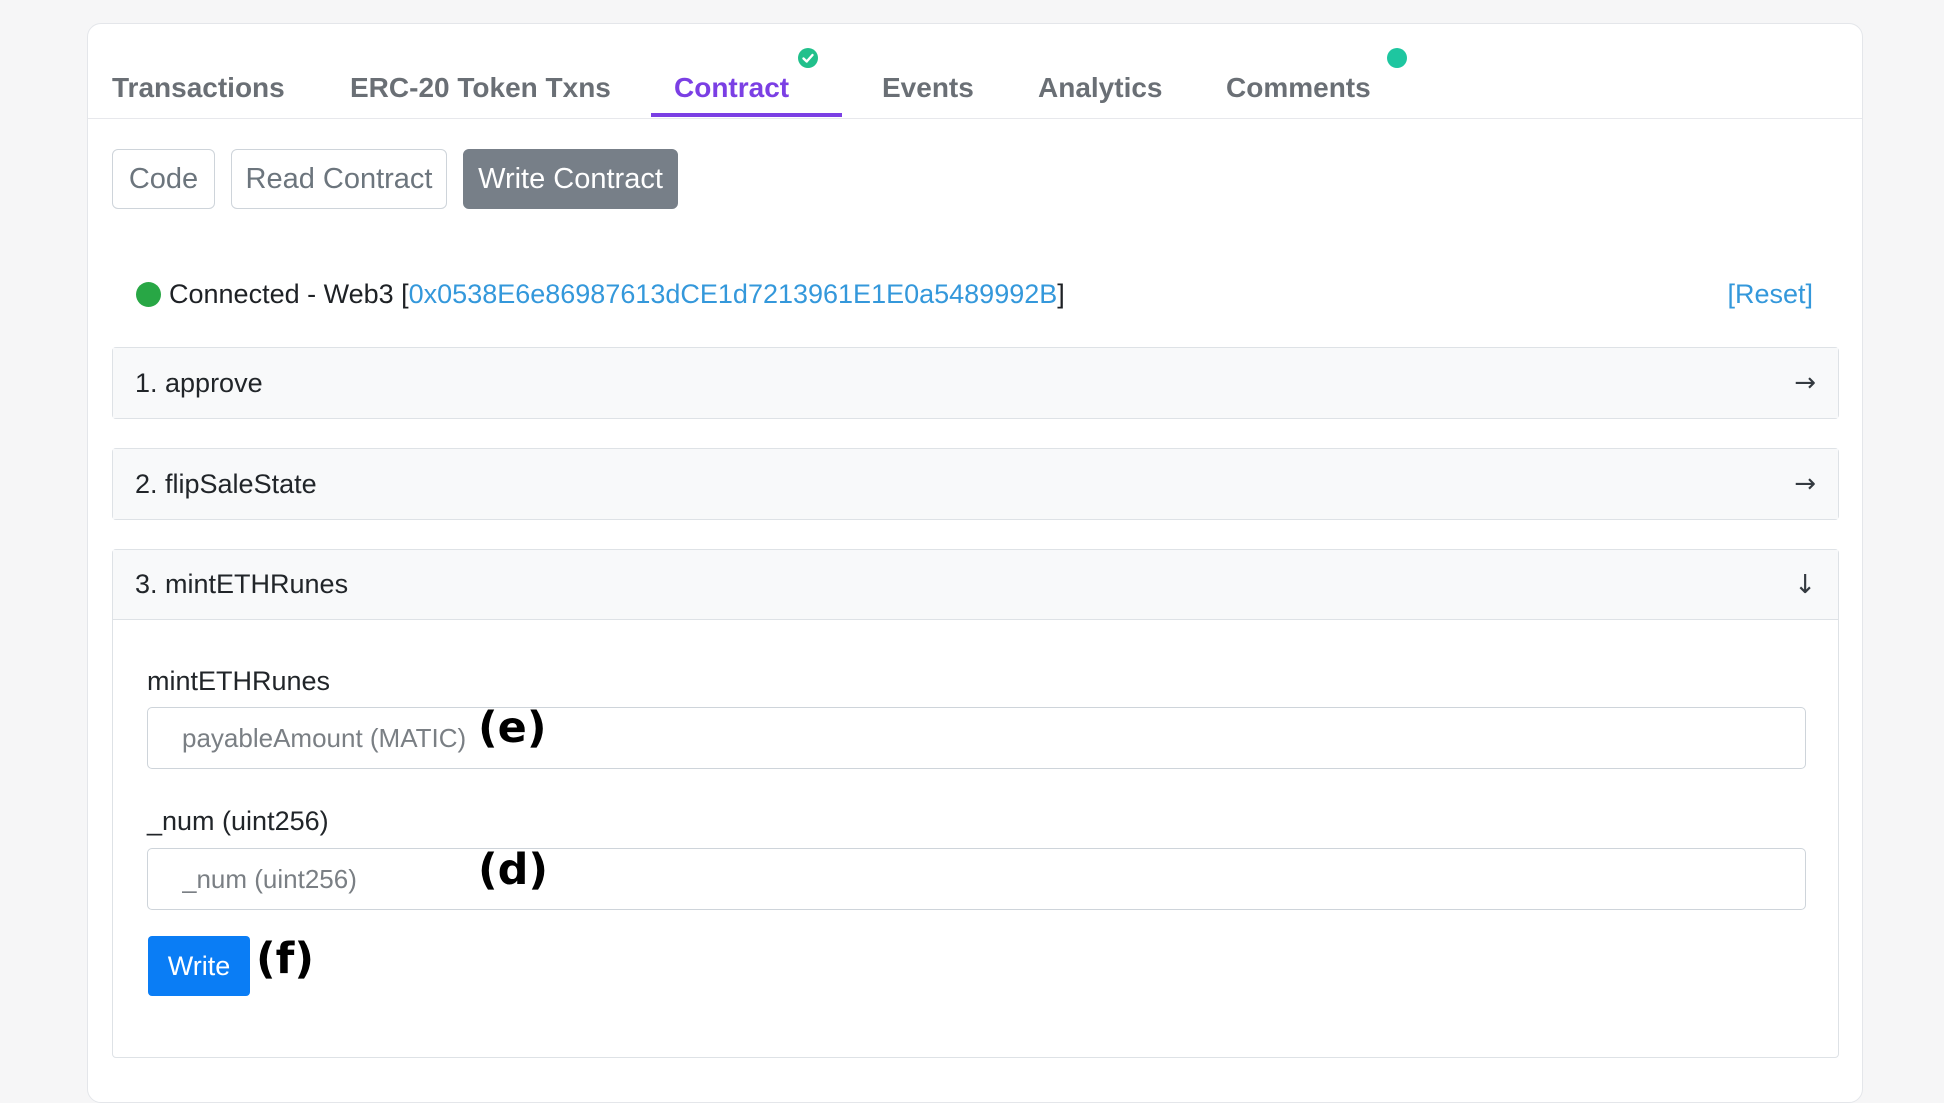 Image resolution: width=1944 pixels, height=1103 pixels. I want to click on check-icon, so click(808, 58).